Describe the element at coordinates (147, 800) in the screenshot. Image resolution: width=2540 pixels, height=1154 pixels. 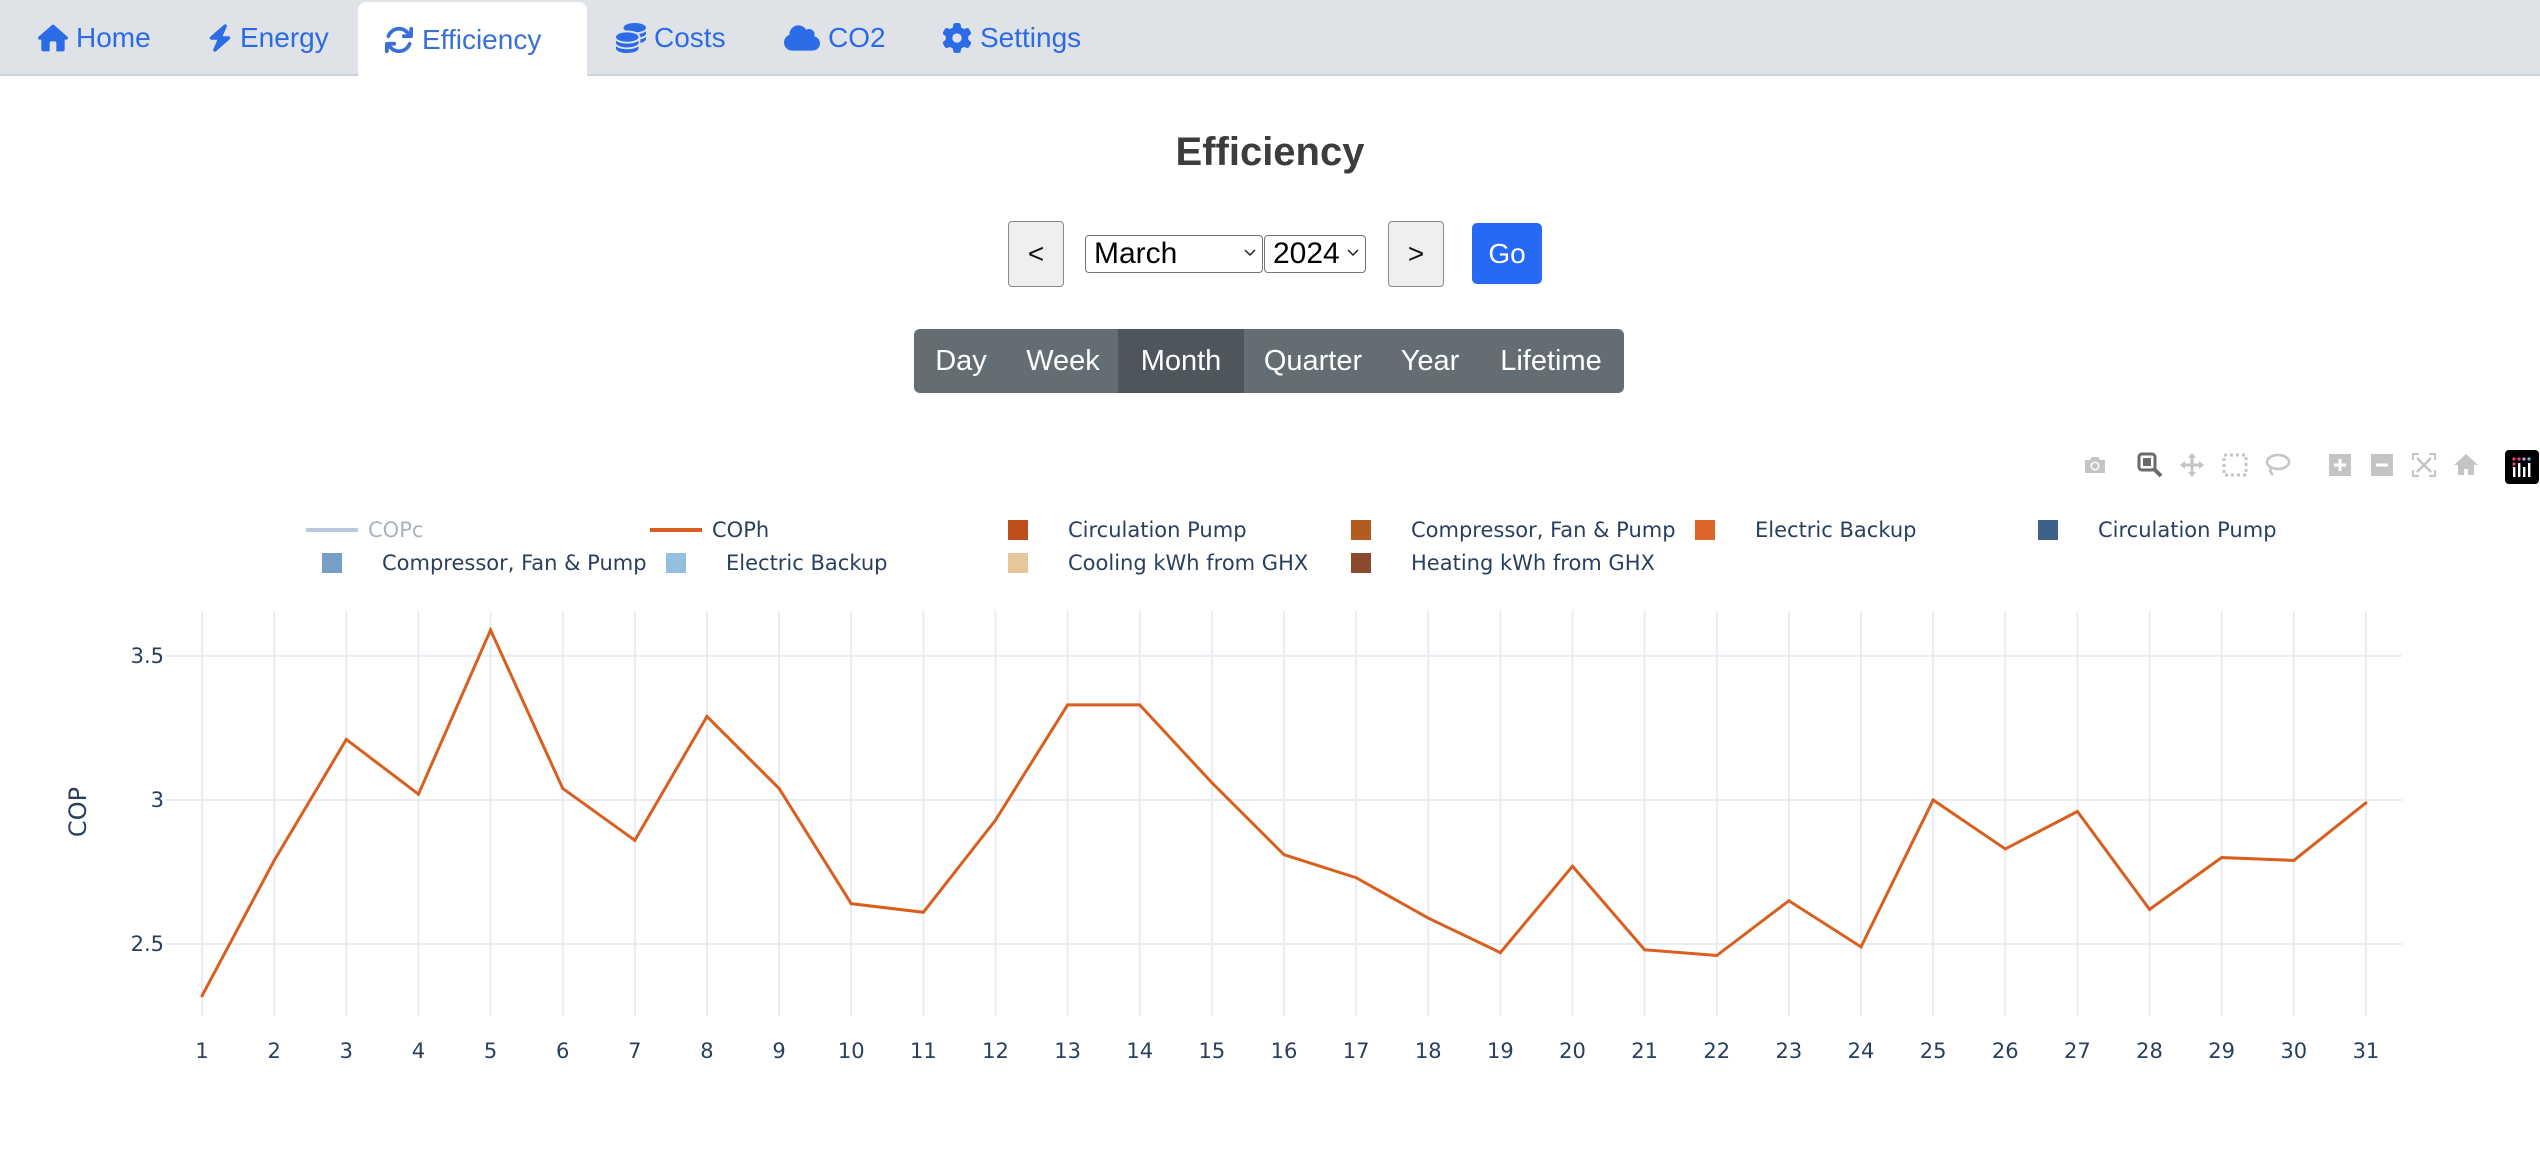
I see `y-tick-labels: 2.5 3 3.5` at that location.